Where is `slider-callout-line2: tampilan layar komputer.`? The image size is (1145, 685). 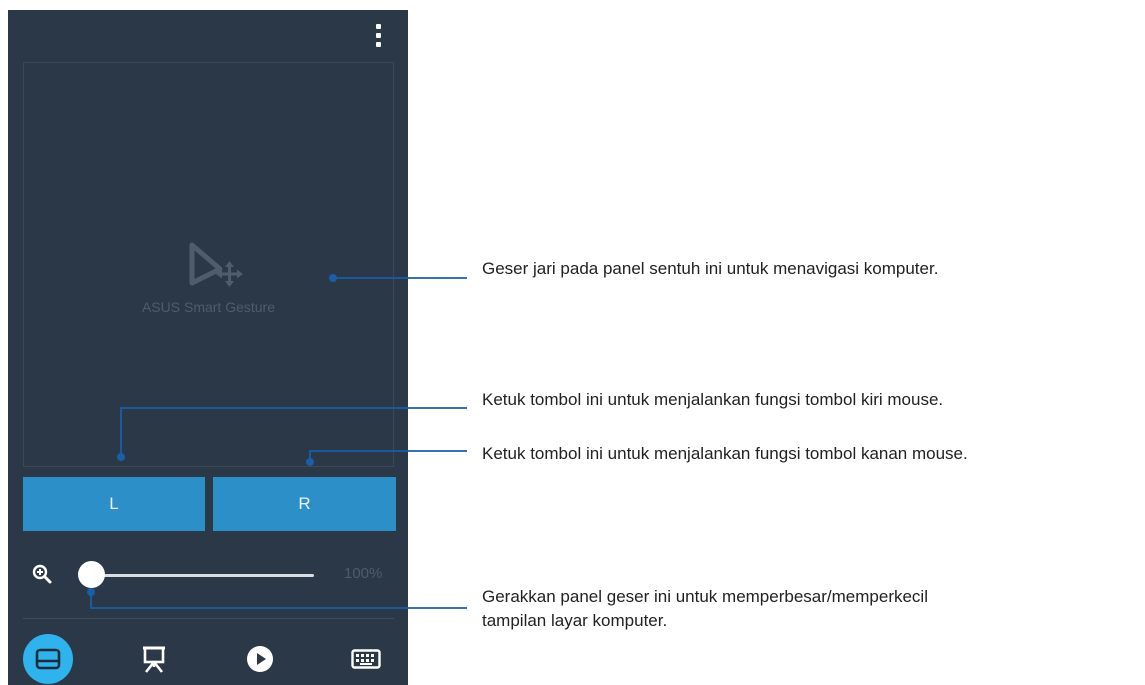 slider-callout-line2: tampilan layar komputer. is located at coordinates (575, 620).